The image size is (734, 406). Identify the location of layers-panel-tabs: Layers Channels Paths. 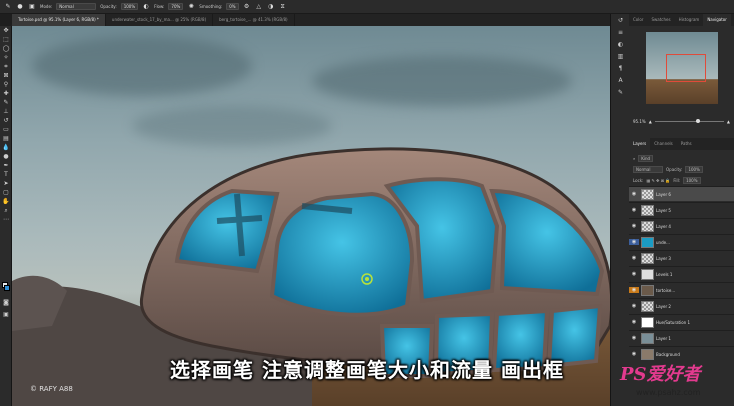
(681, 144).